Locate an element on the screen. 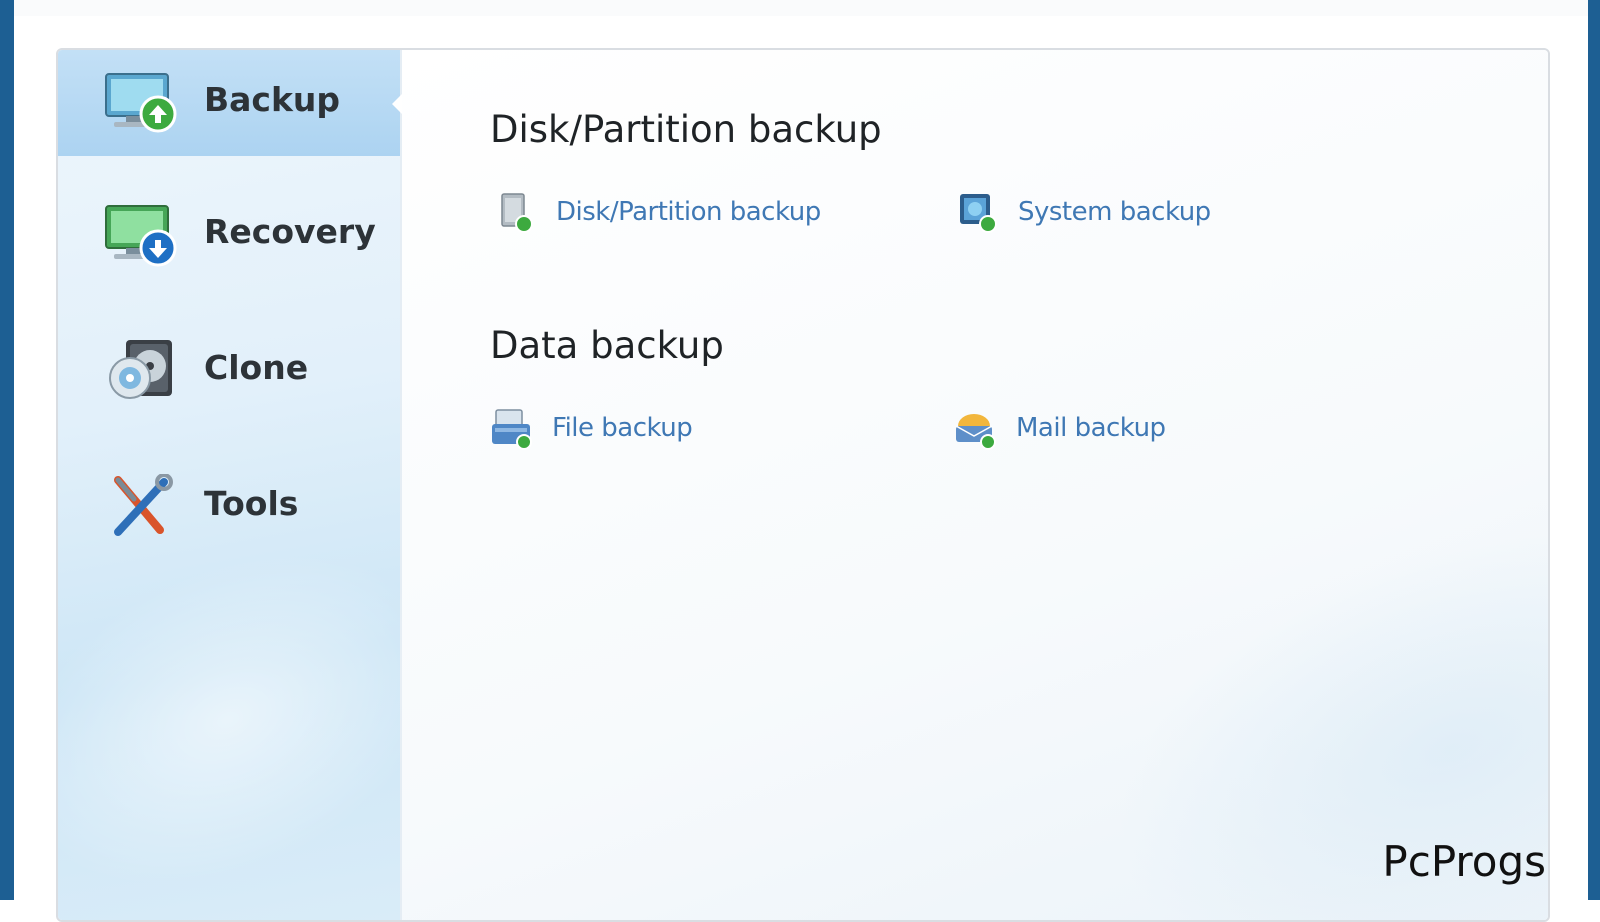 This screenshot has width=1600, height=922. sidebar-item-backup: Backup is located at coordinates (230, 103).